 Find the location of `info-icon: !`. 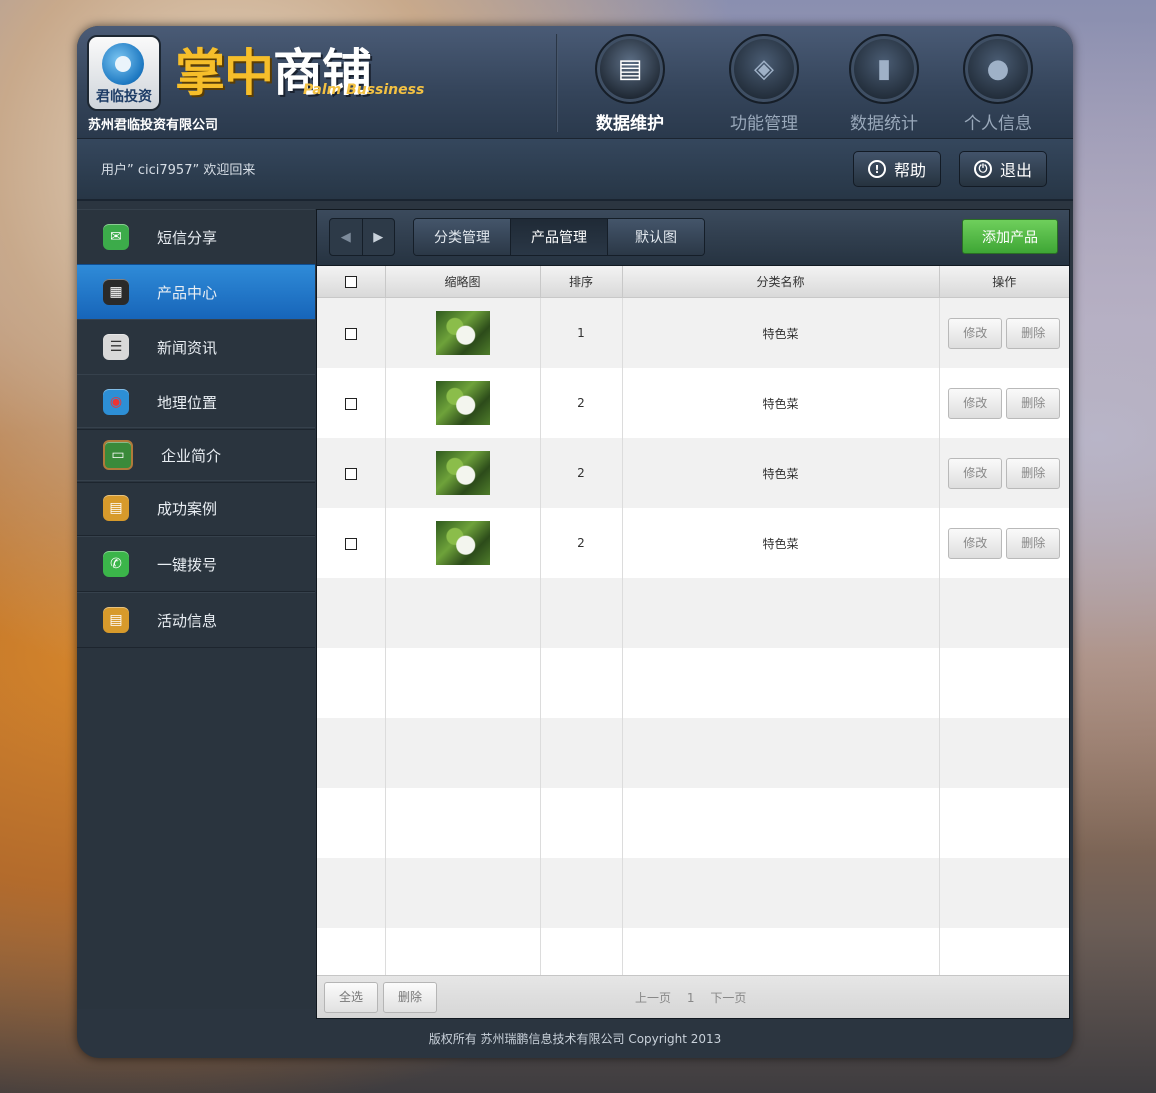

info-icon: ! is located at coordinates (877, 169).